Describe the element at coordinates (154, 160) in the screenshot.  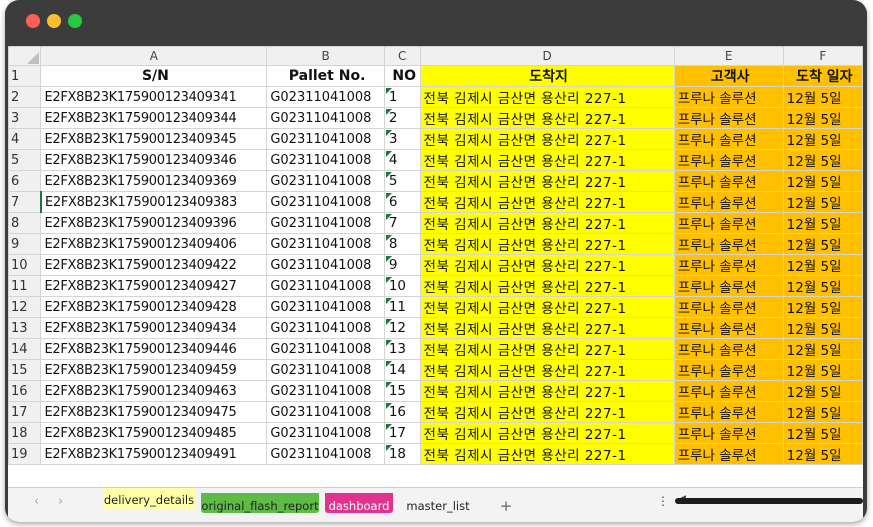
I see `cell-serial-number: E2FX8B23K175900123409346` at that location.